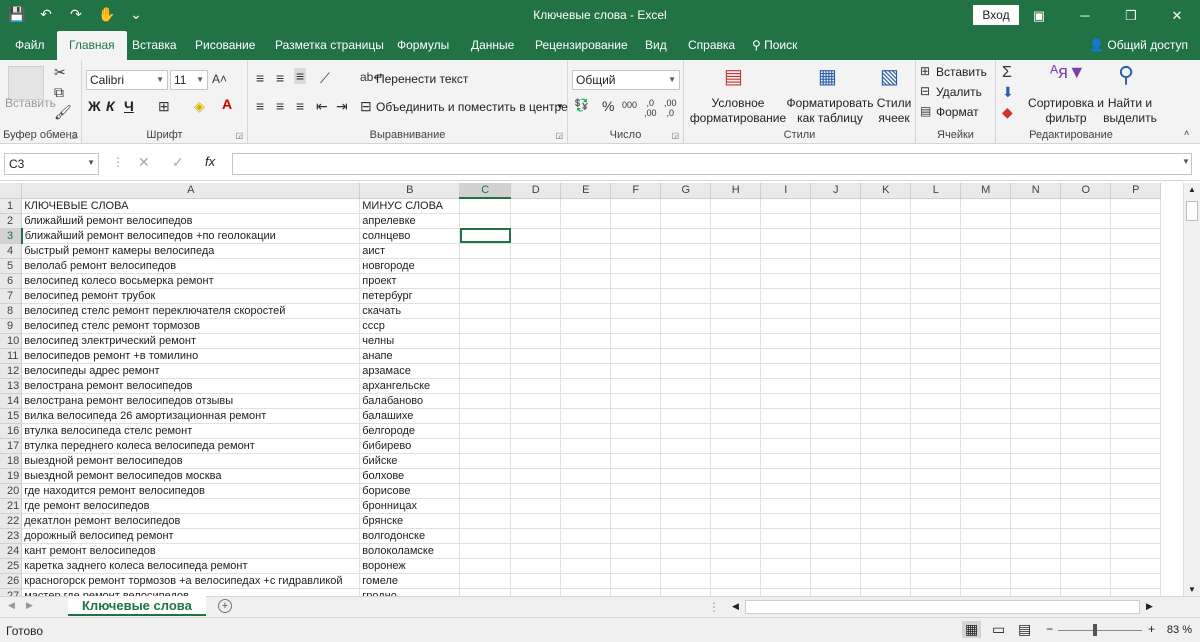 This screenshot has height=642, width=1200. What do you see at coordinates (178, 162) in the screenshot?
I see `enter-icon: ✓` at bounding box center [178, 162].